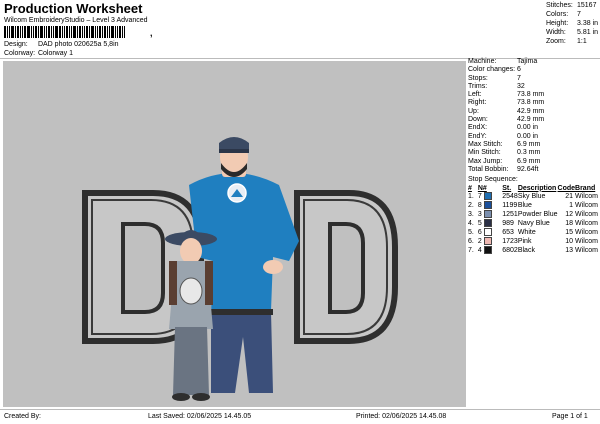 The height and width of the screenshot is (424, 600). Describe the element at coordinates (492, 70) in the screenshot. I see `detail-label: Color changes:` at that location.